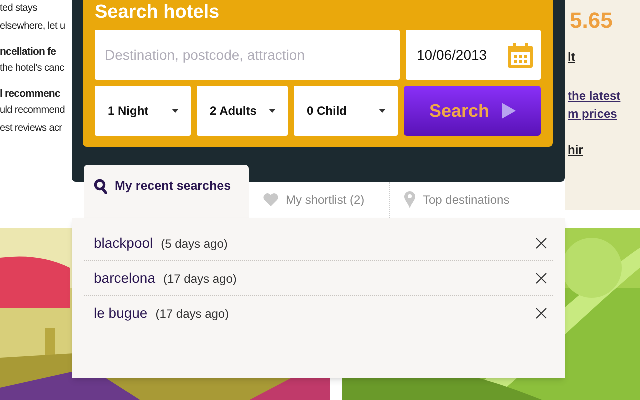 Image resolution: width=640 pixels, height=400 pixels. Describe the element at coordinates (31, 129) in the screenshot. I see `body-text: est reviews acr` at that location.